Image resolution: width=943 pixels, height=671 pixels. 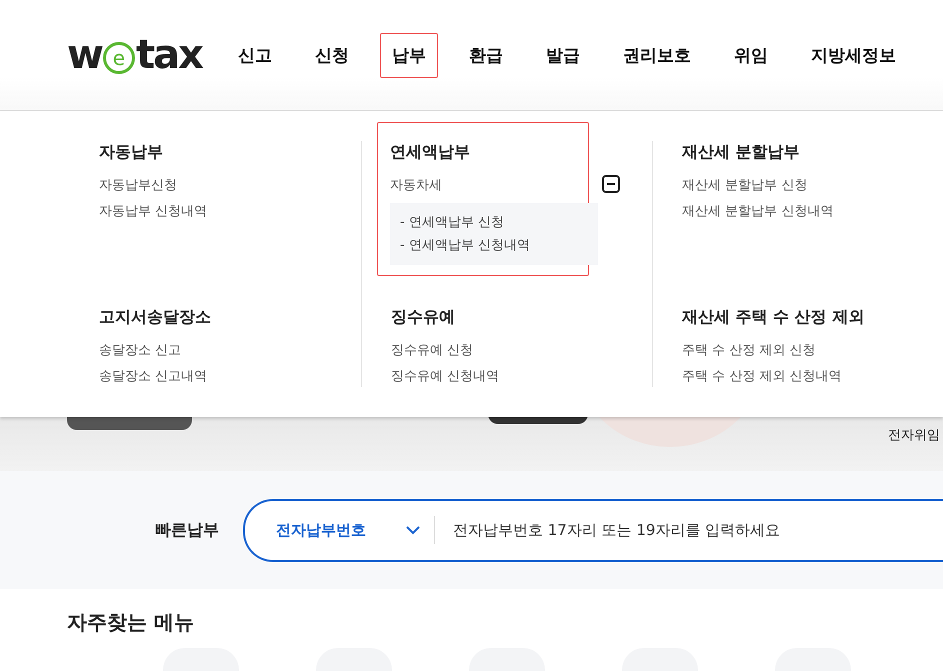 What do you see at coordinates (423, 317) in the screenshot?
I see `menu-group-title: 징수유예` at bounding box center [423, 317].